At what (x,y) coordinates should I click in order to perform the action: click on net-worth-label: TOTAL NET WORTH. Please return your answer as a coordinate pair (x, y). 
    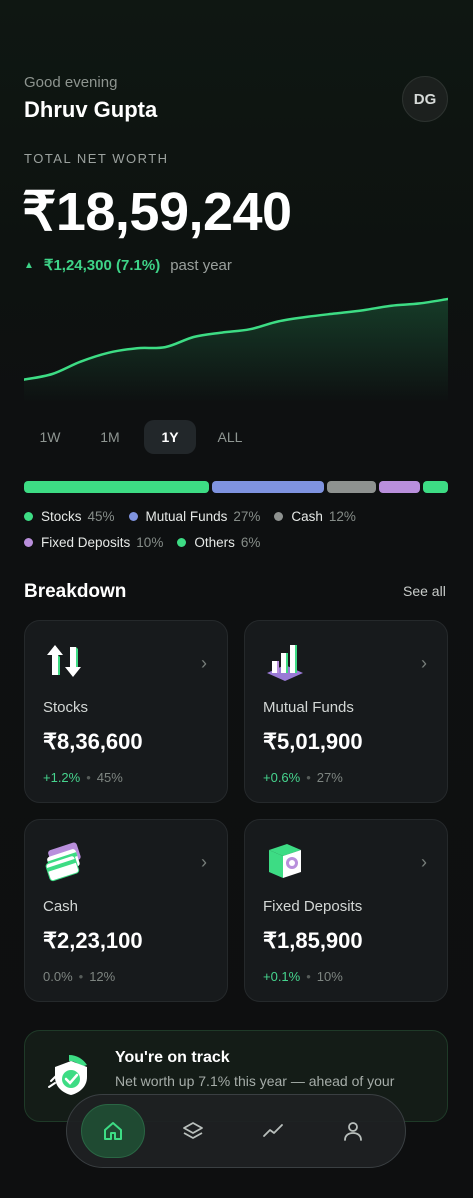
    Looking at the image, I should click on (96, 158).